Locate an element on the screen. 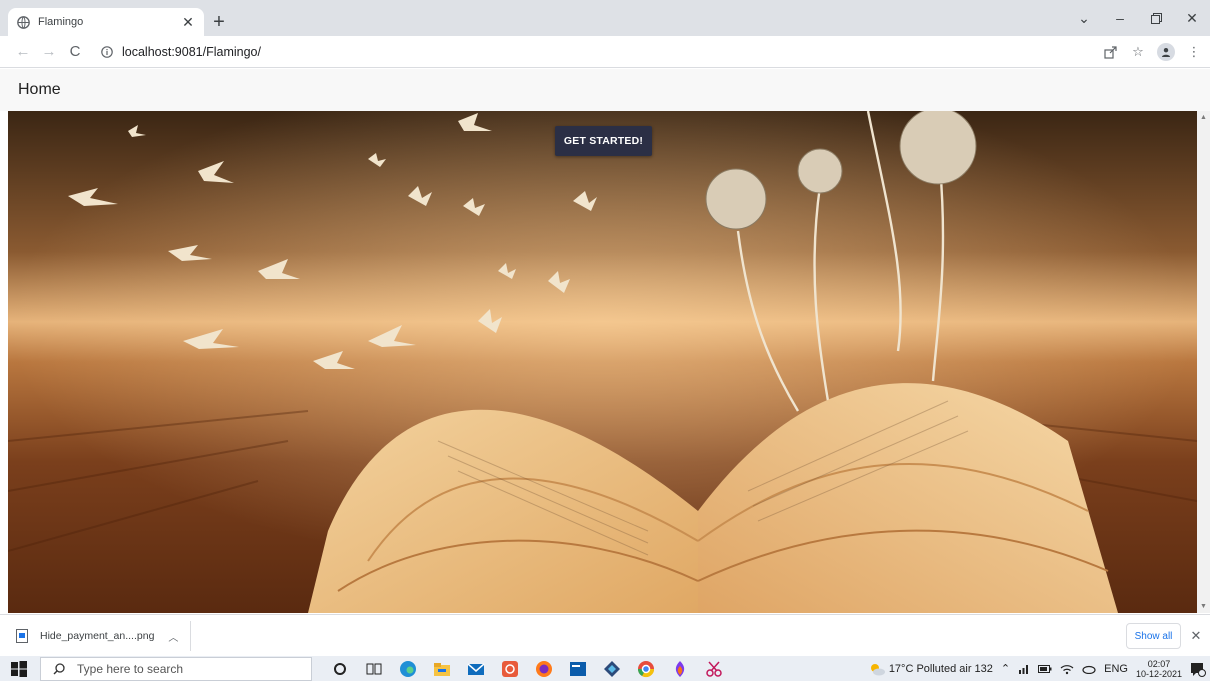  forward-arrow-icon: → is located at coordinates (49, 52).